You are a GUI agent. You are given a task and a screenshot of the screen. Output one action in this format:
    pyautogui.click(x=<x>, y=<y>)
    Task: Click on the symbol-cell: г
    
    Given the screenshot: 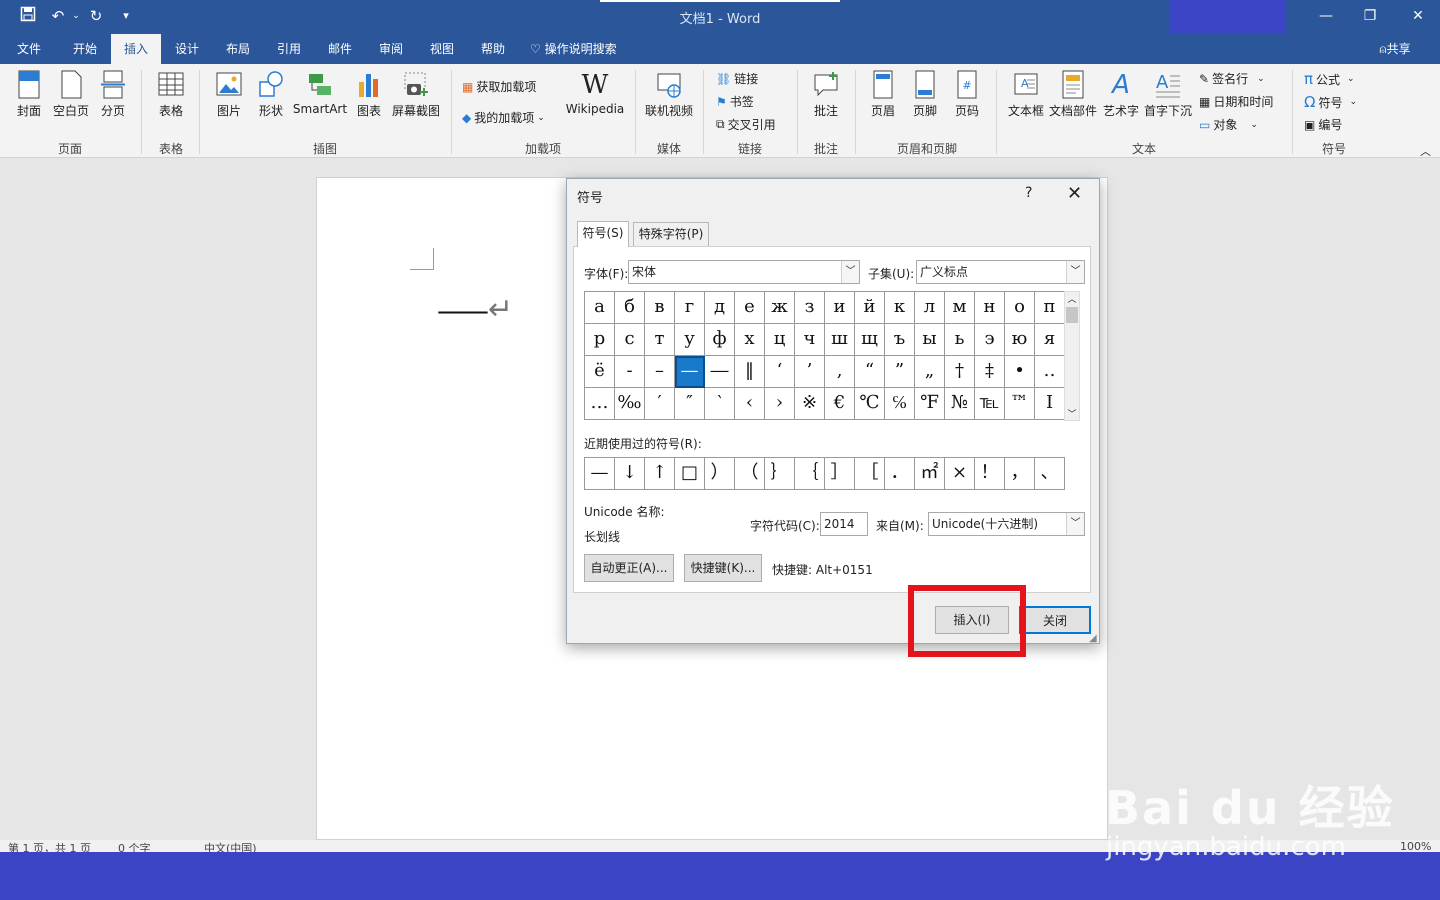 What is the action you would take?
    pyautogui.click(x=690, y=308)
    